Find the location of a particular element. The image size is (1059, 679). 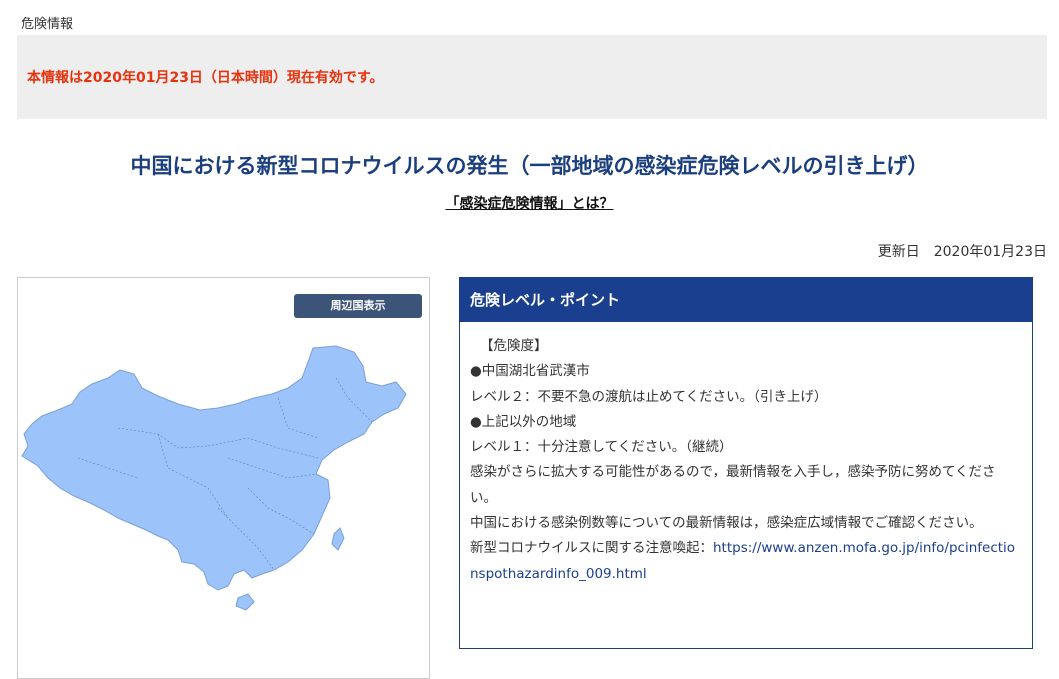

hainan-island-shape is located at coordinates (245, 602).